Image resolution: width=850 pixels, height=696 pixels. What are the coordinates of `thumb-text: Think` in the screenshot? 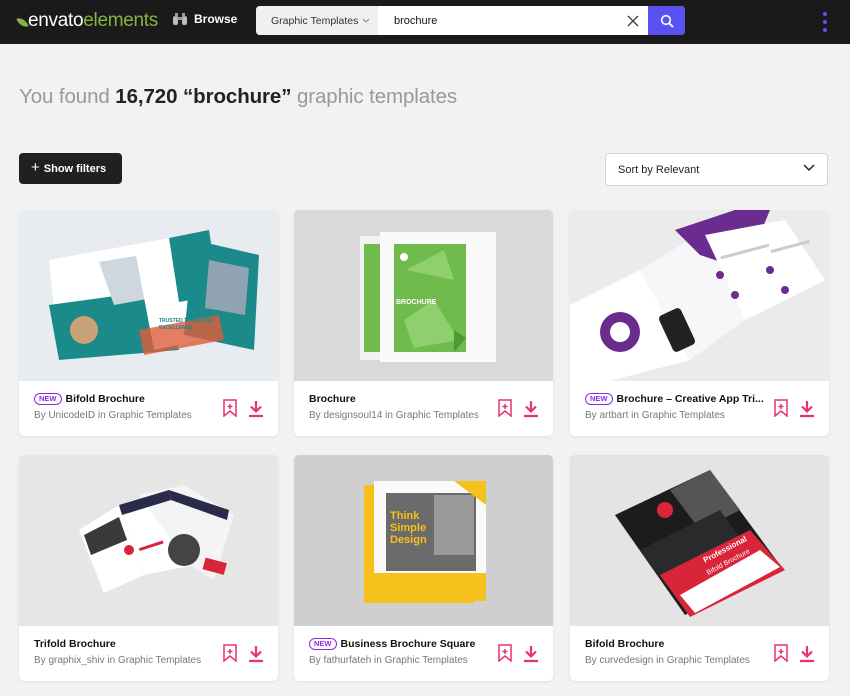 It's located at (405, 516).